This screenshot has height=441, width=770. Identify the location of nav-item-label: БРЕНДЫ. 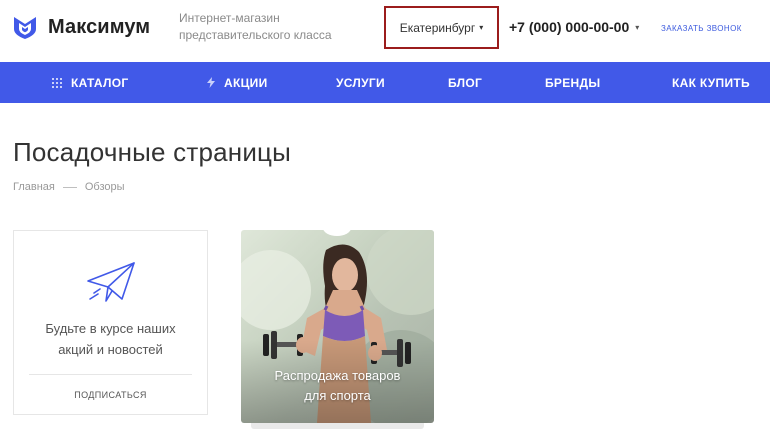
(573, 82).